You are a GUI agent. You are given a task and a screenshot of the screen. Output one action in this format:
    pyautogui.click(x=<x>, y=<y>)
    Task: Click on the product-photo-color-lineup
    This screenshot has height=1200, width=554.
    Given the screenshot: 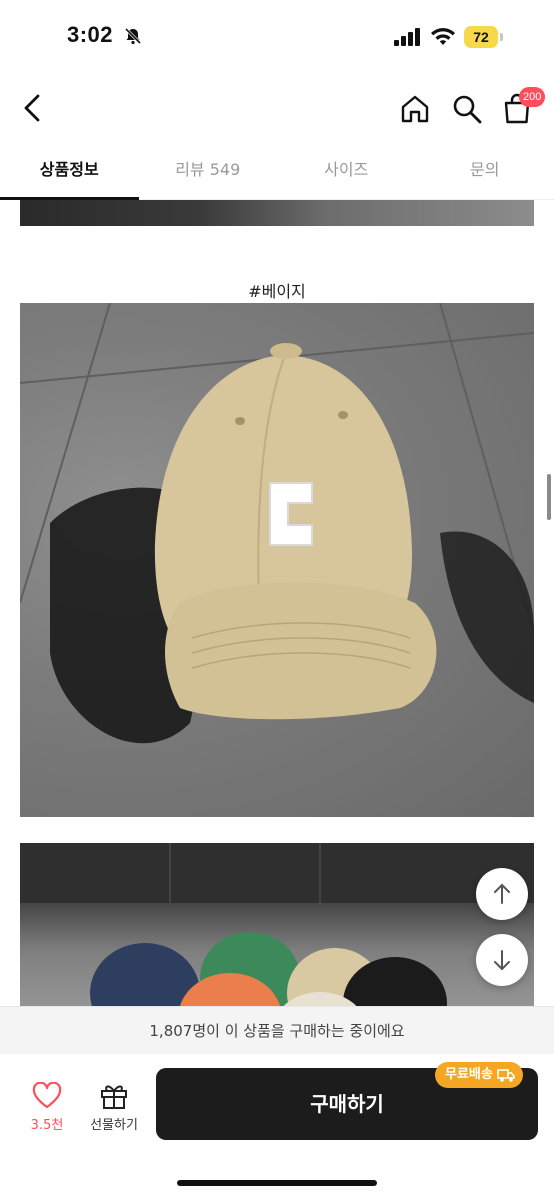 What is the action you would take?
    pyautogui.click(x=277, y=924)
    